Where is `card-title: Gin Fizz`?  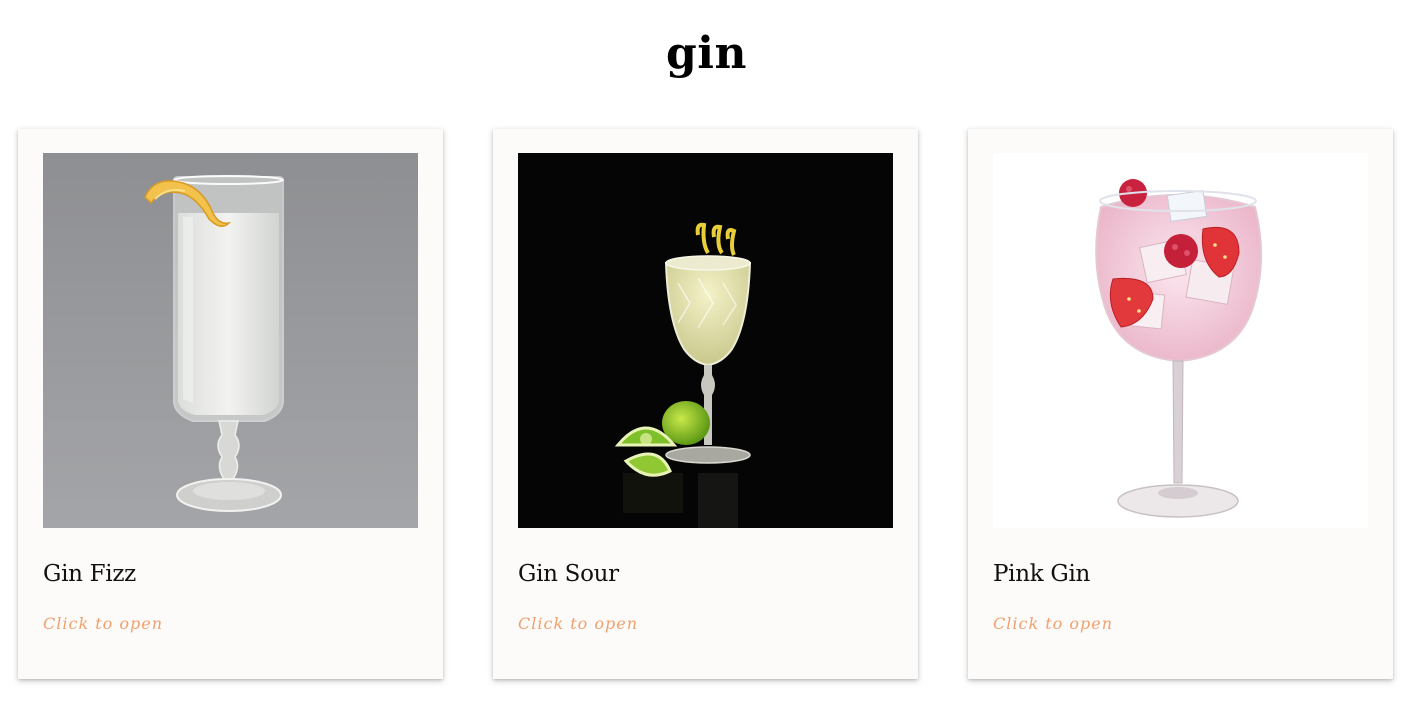 card-title: Gin Fizz is located at coordinates (90, 574).